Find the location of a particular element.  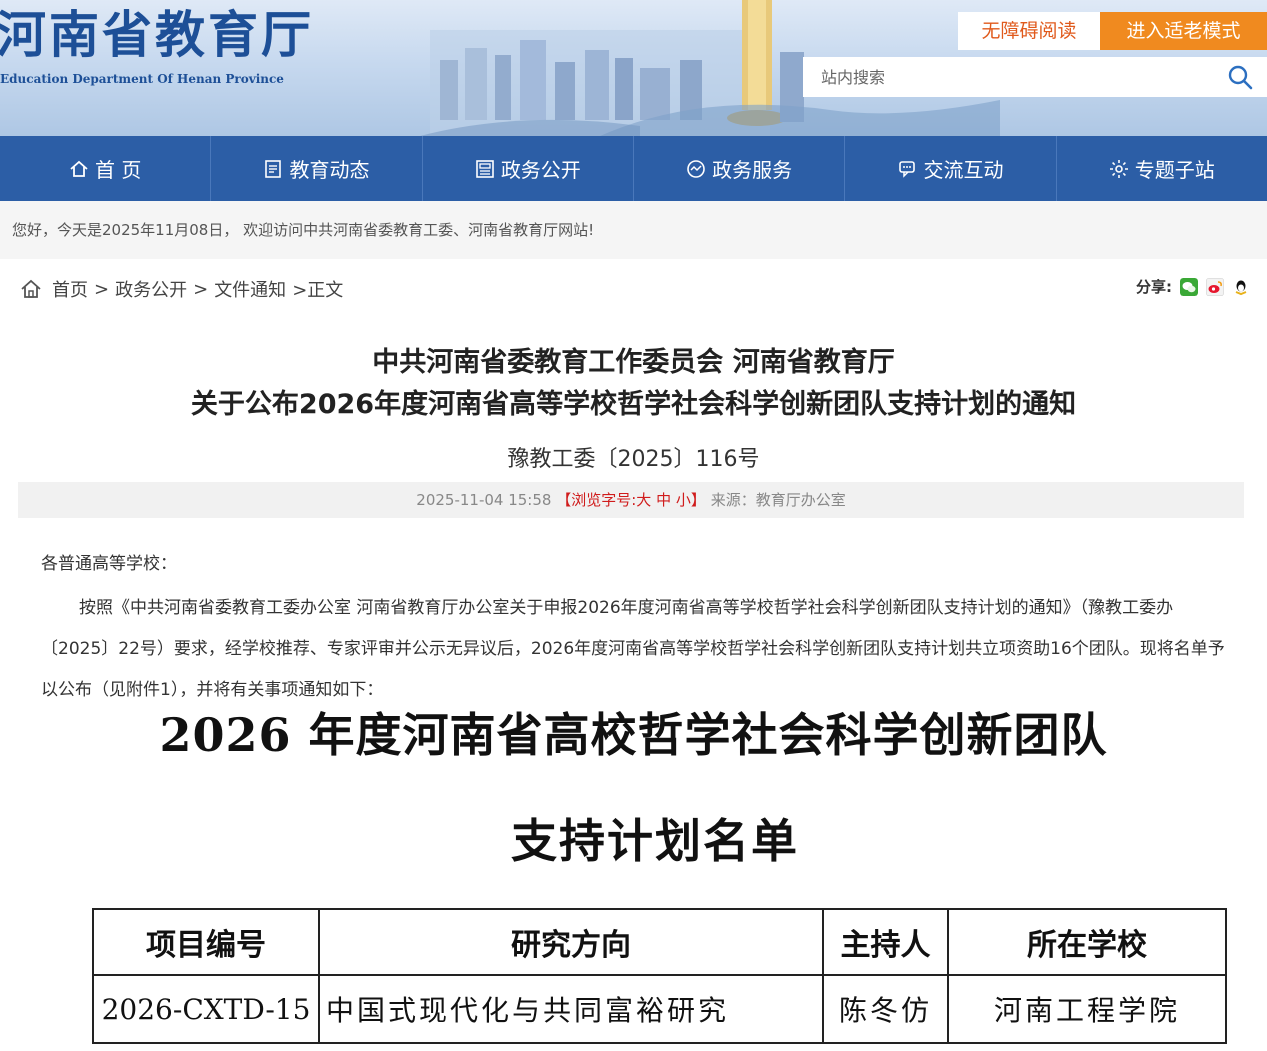

breadcrumb-home: 首页 is located at coordinates (70, 289).